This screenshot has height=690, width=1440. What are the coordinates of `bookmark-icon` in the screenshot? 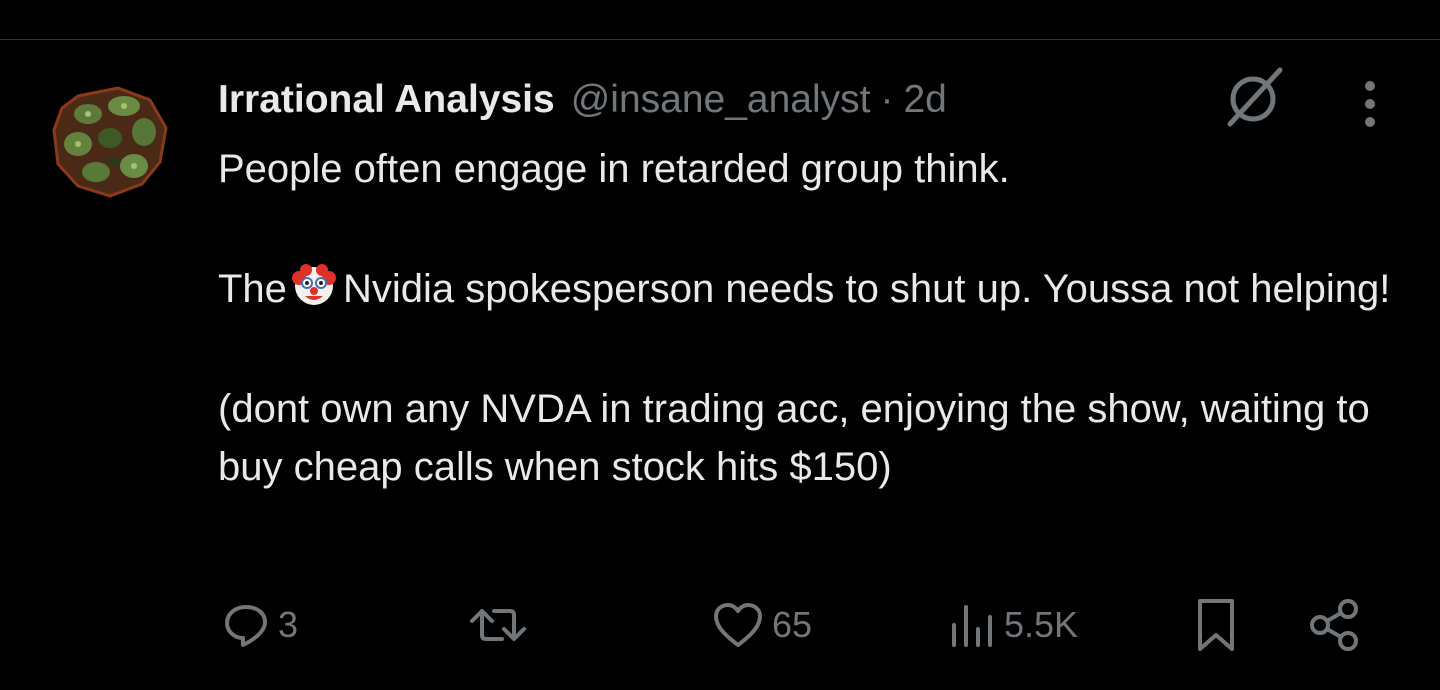 It's located at (1216, 625).